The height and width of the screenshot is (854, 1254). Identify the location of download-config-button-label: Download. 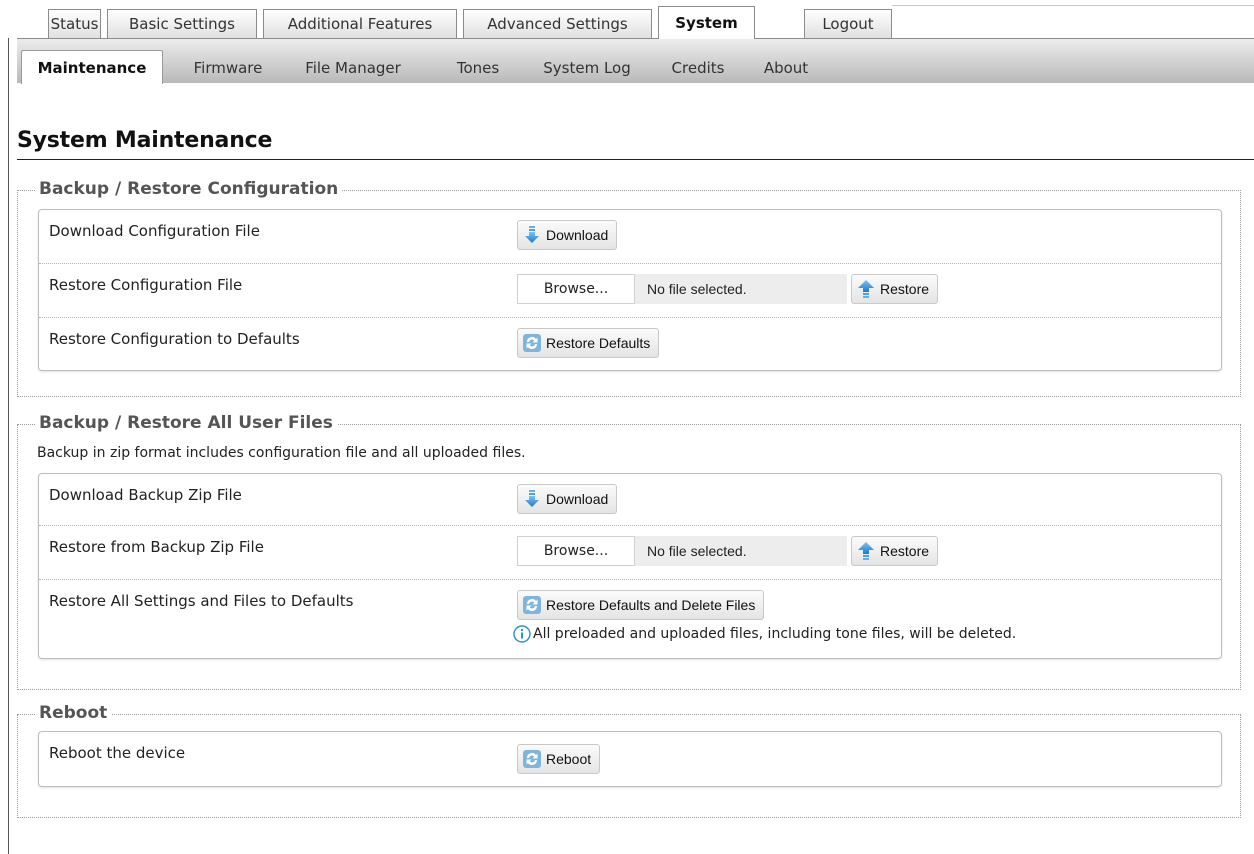
(577, 235).